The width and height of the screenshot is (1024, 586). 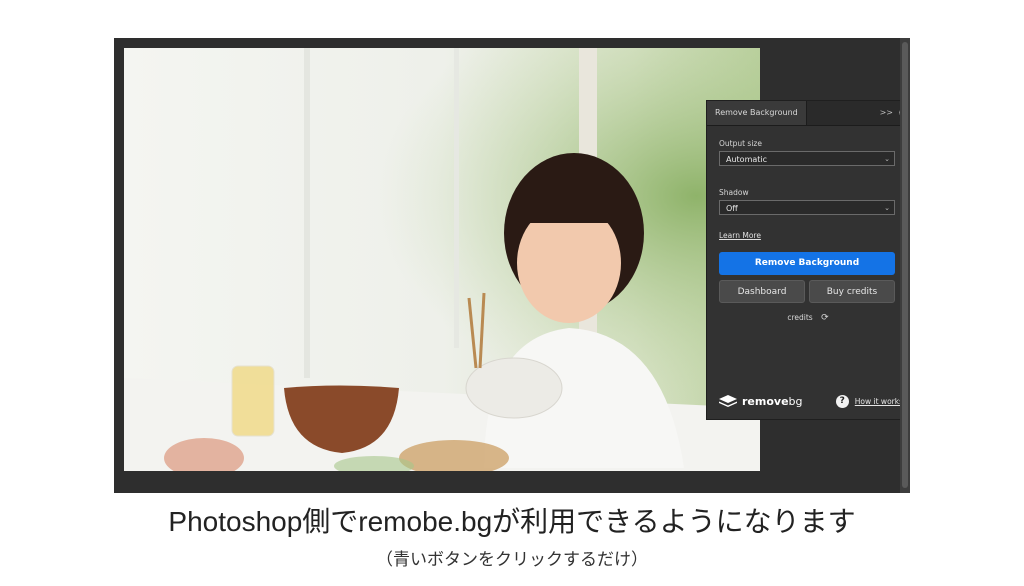 I want to click on buy-credits-button: Buy credits, so click(x=852, y=291).